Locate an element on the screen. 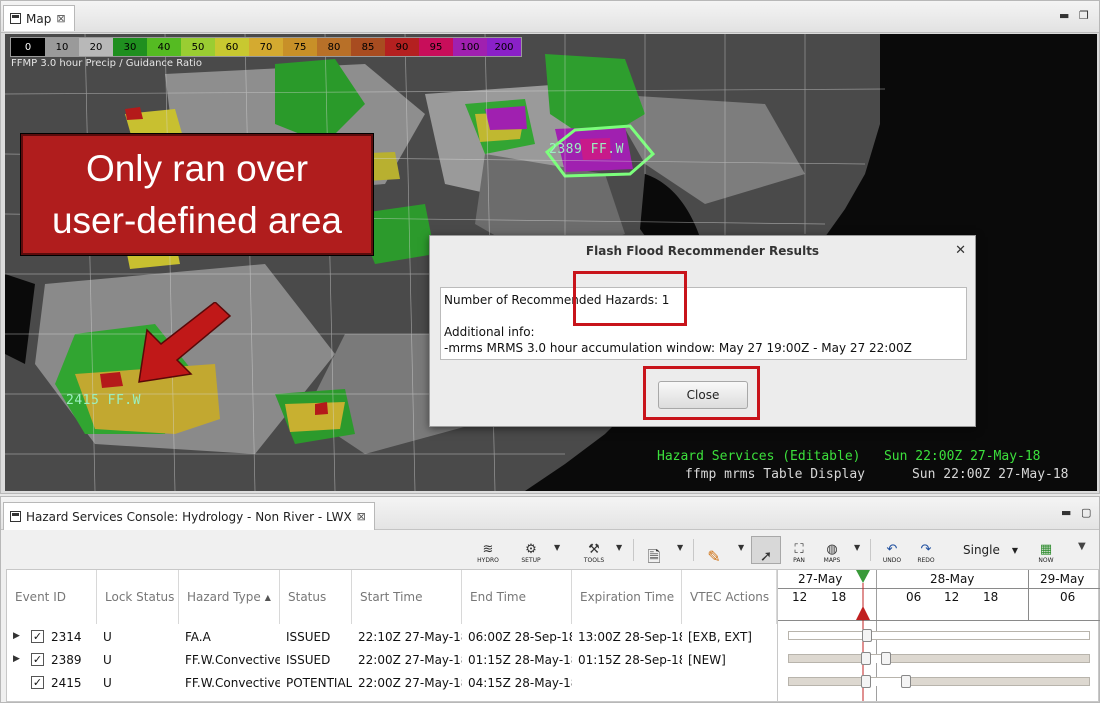 This screenshot has height=703, width=1100. selection-mode-dropdown: Single ▼ is located at coordinates (991, 550).